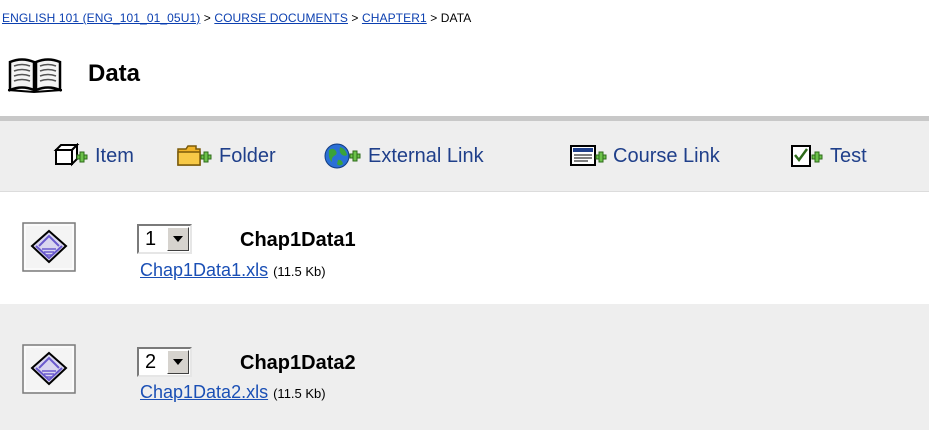 This screenshot has width=929, height=430. I want to click on book-icon, so click(35, 76).